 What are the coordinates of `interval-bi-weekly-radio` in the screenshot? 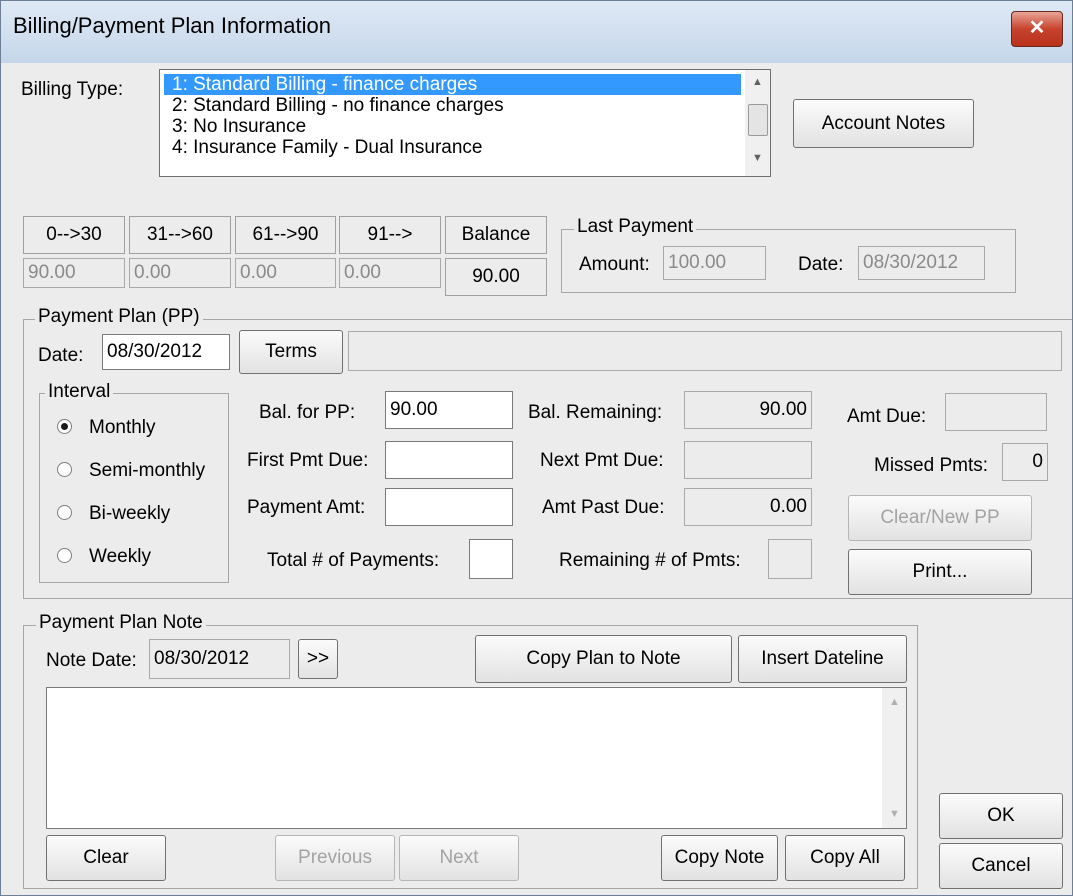 It's located at (64, 512).